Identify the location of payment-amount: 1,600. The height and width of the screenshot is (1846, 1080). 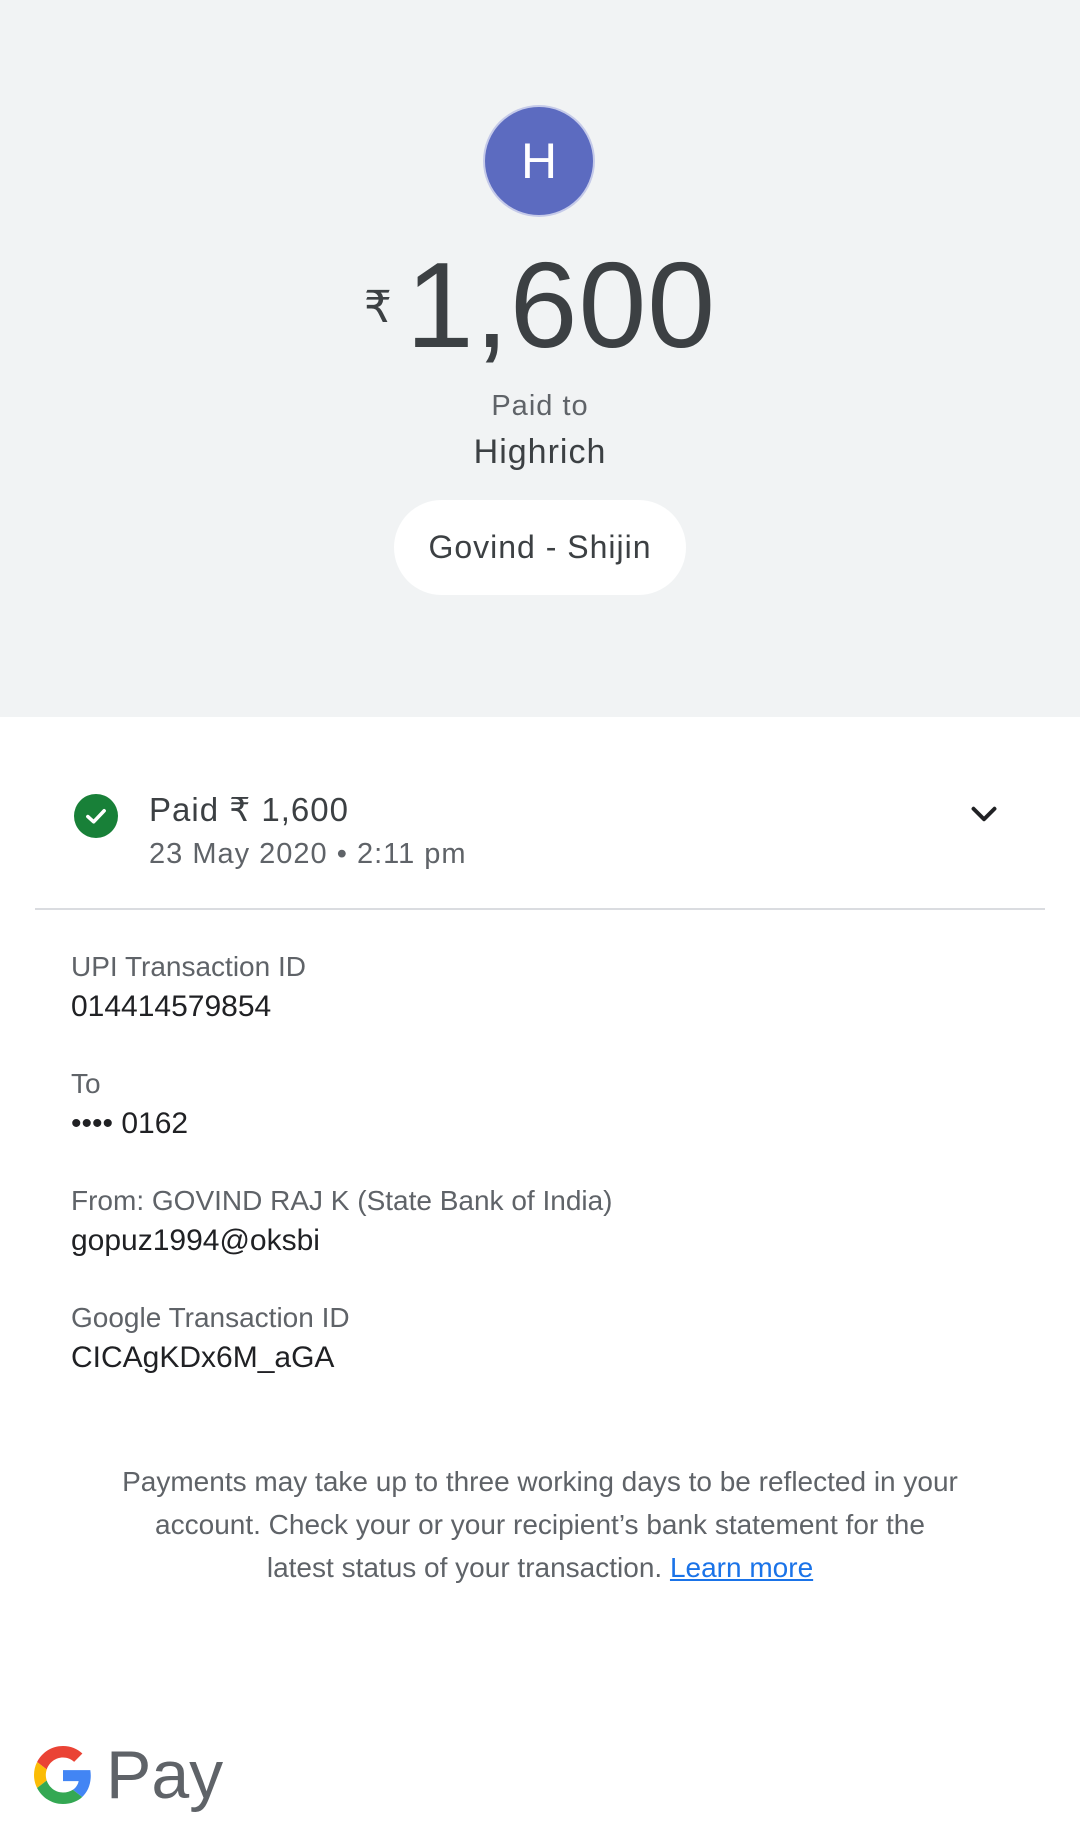
(561, 305).